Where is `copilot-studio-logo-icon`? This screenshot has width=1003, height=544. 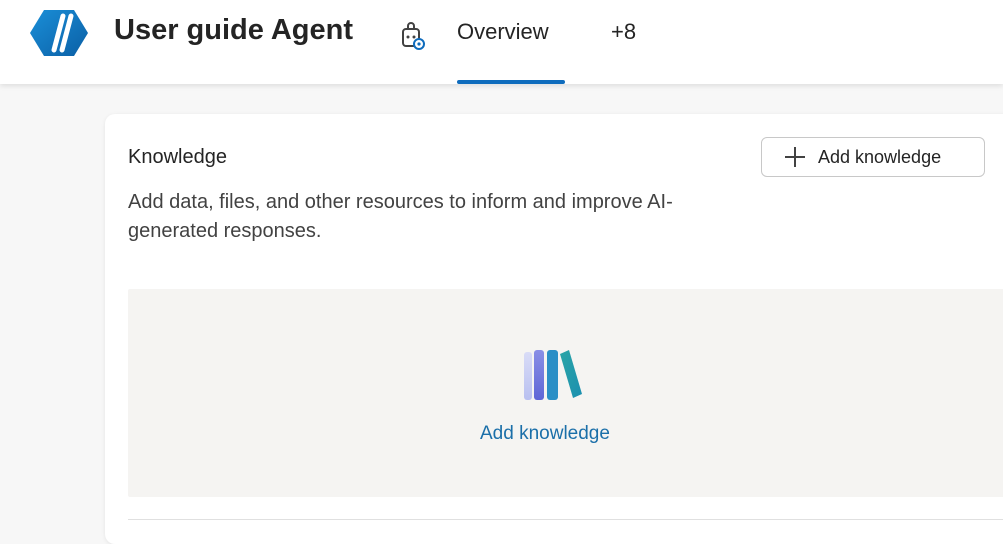 copilot-studio-logo-icon is located at coordinates (59, 33).